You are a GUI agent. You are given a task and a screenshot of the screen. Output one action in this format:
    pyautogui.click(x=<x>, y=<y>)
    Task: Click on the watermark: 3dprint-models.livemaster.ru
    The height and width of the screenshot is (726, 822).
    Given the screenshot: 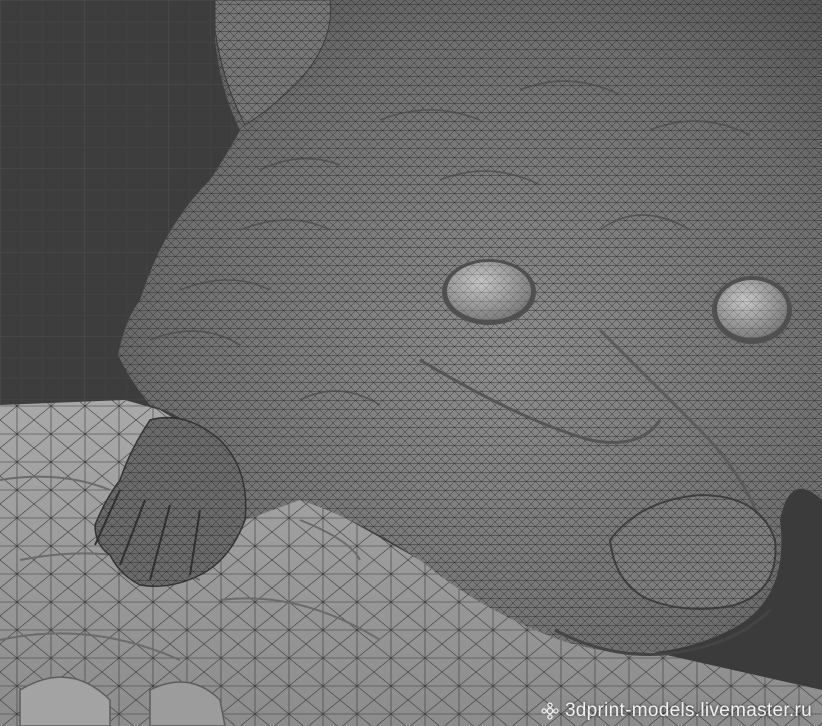 What is the action you would take?
    pyautogui.click(x=676, y=711)
    